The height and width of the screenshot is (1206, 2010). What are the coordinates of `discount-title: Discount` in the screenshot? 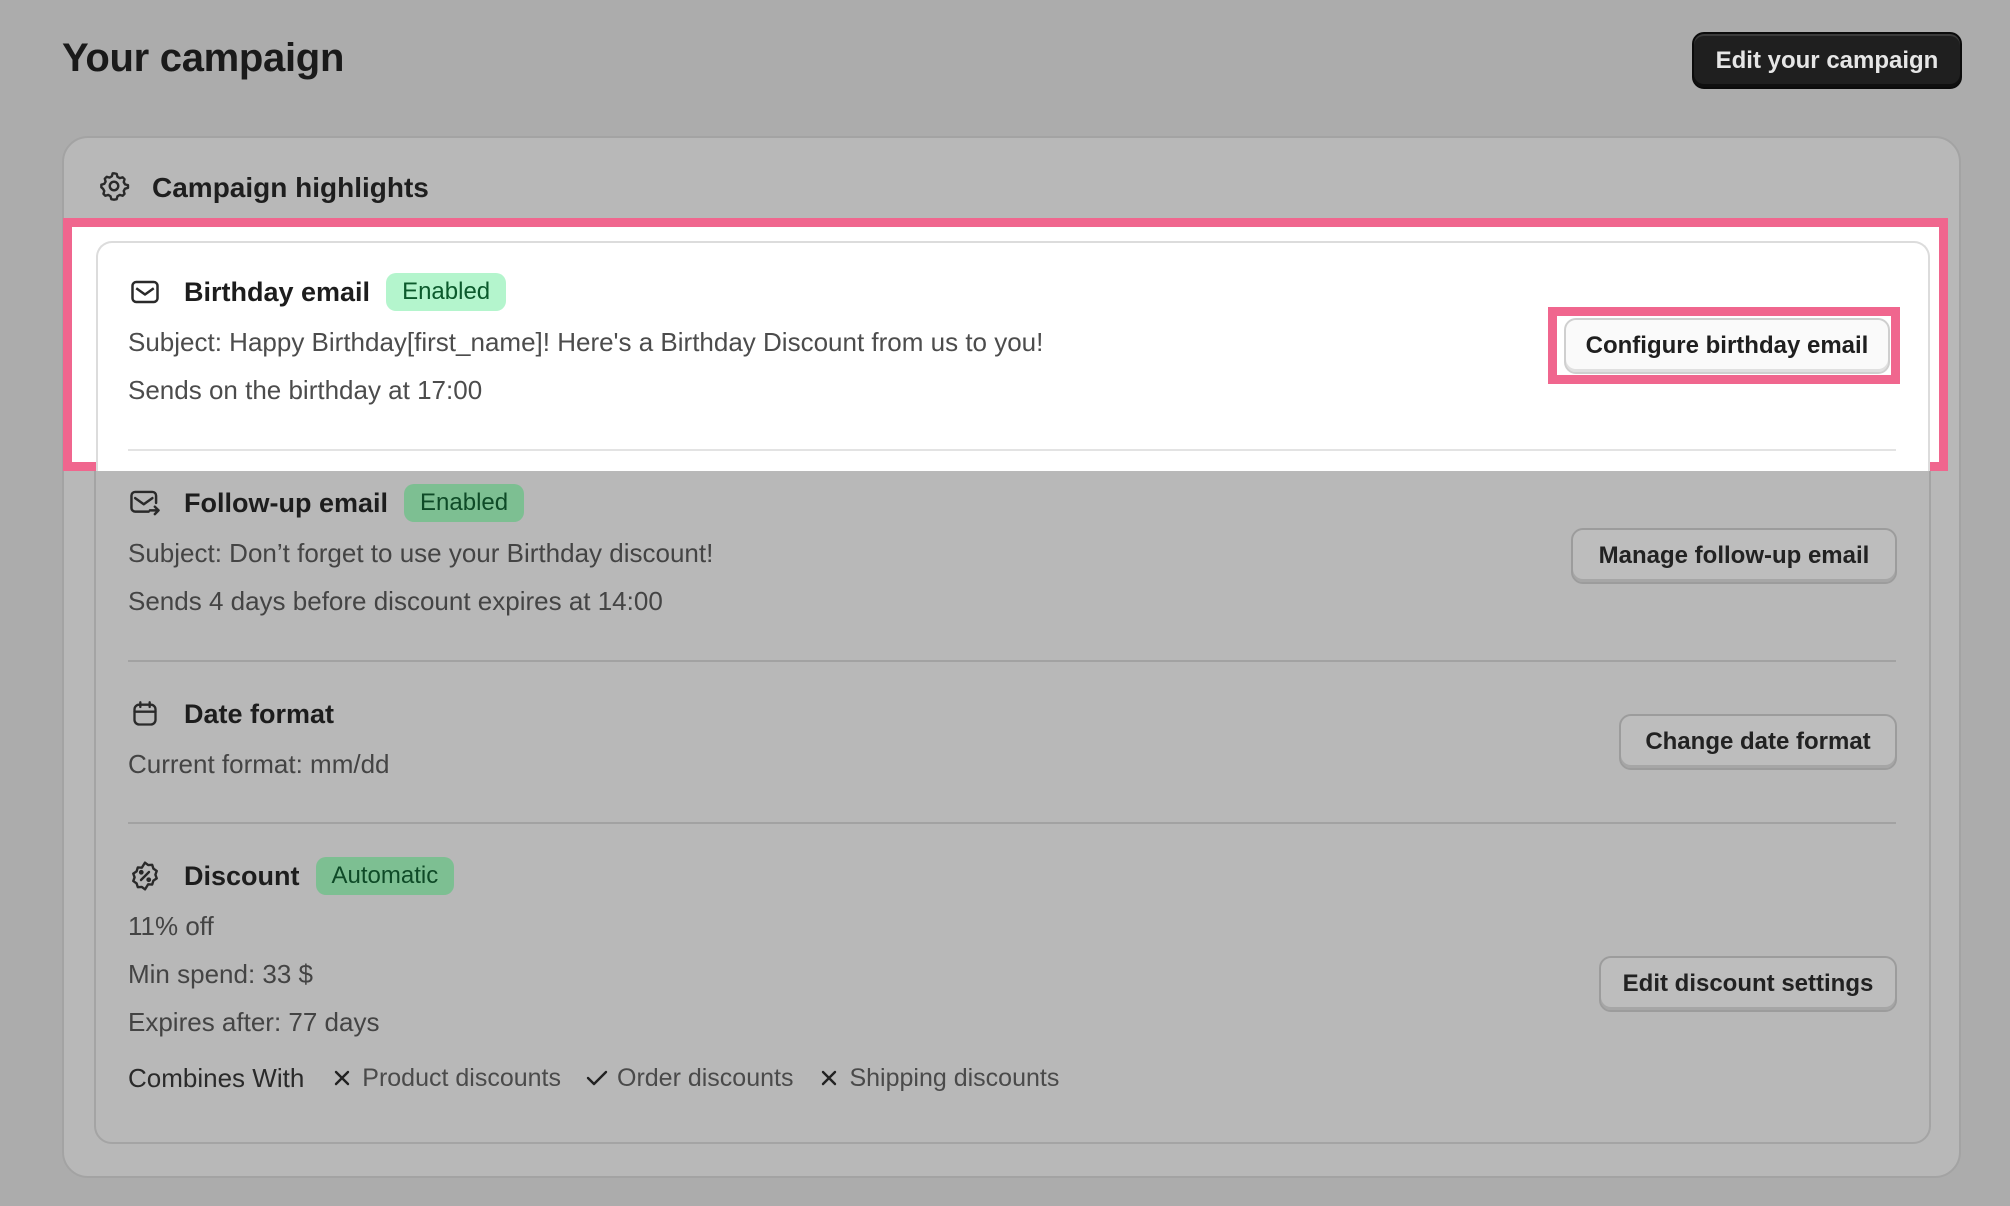 It's located at (242, 875).